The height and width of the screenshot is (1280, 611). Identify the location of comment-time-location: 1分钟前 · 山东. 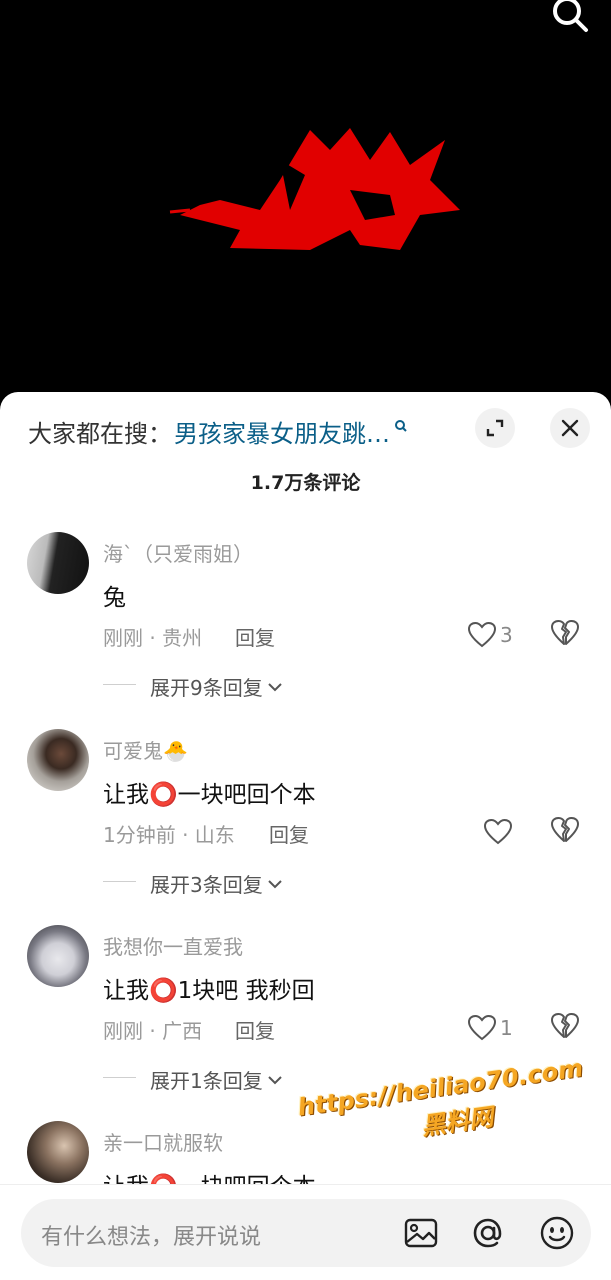
(169, 835).